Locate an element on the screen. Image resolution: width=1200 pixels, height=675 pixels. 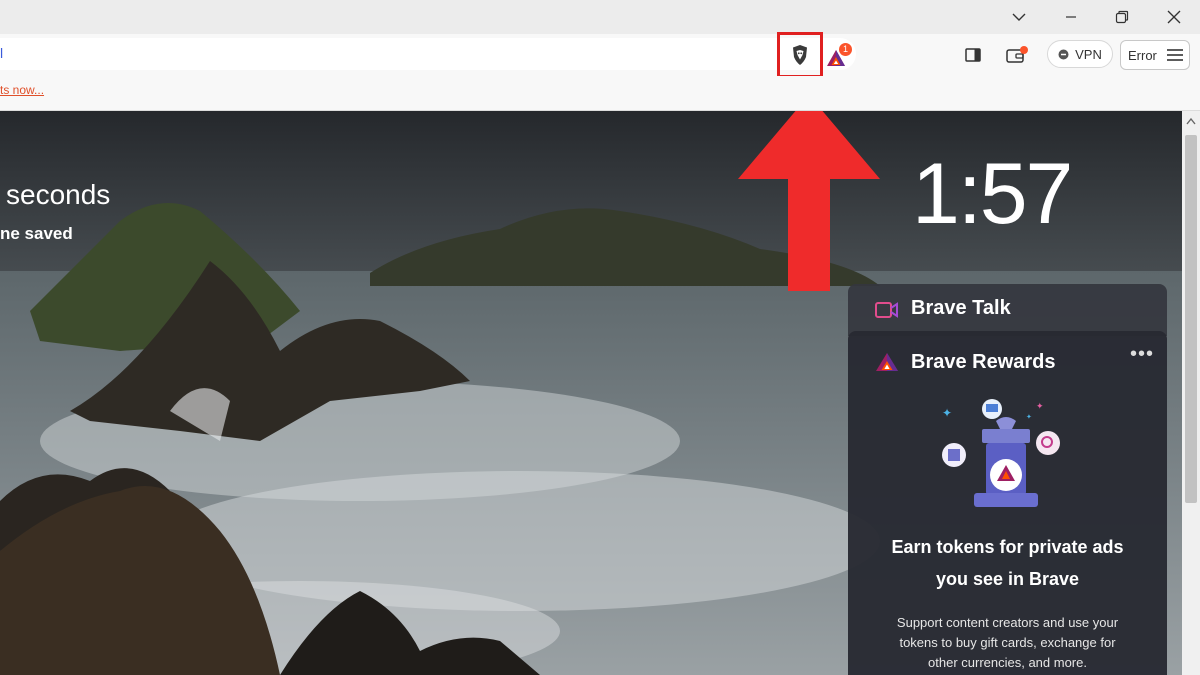
vpn-status-icon is located at coordinates (1063, 54).